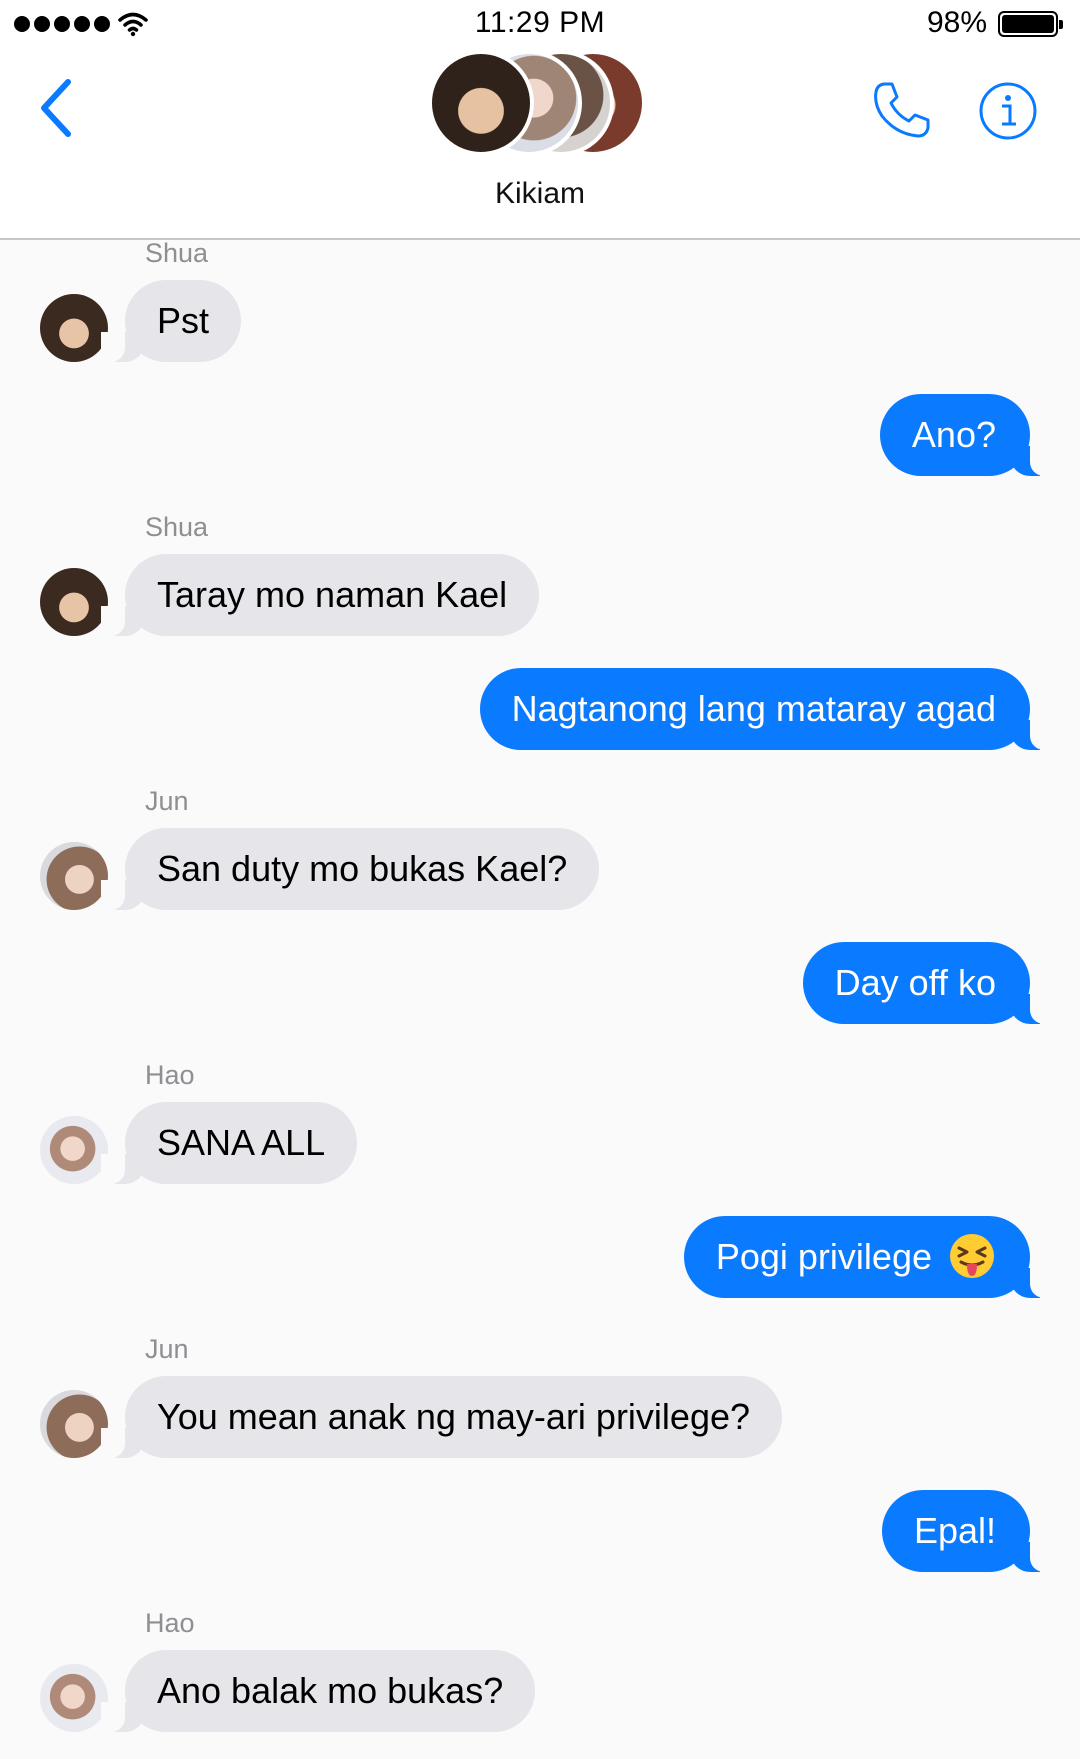 The height and width of the screenshot is (1759, 1080). What do you see at coordinates (320, 595) in the screenshot?
I see `incoming-message: Taray mo naman Kael` at bounding box center [320, 595].